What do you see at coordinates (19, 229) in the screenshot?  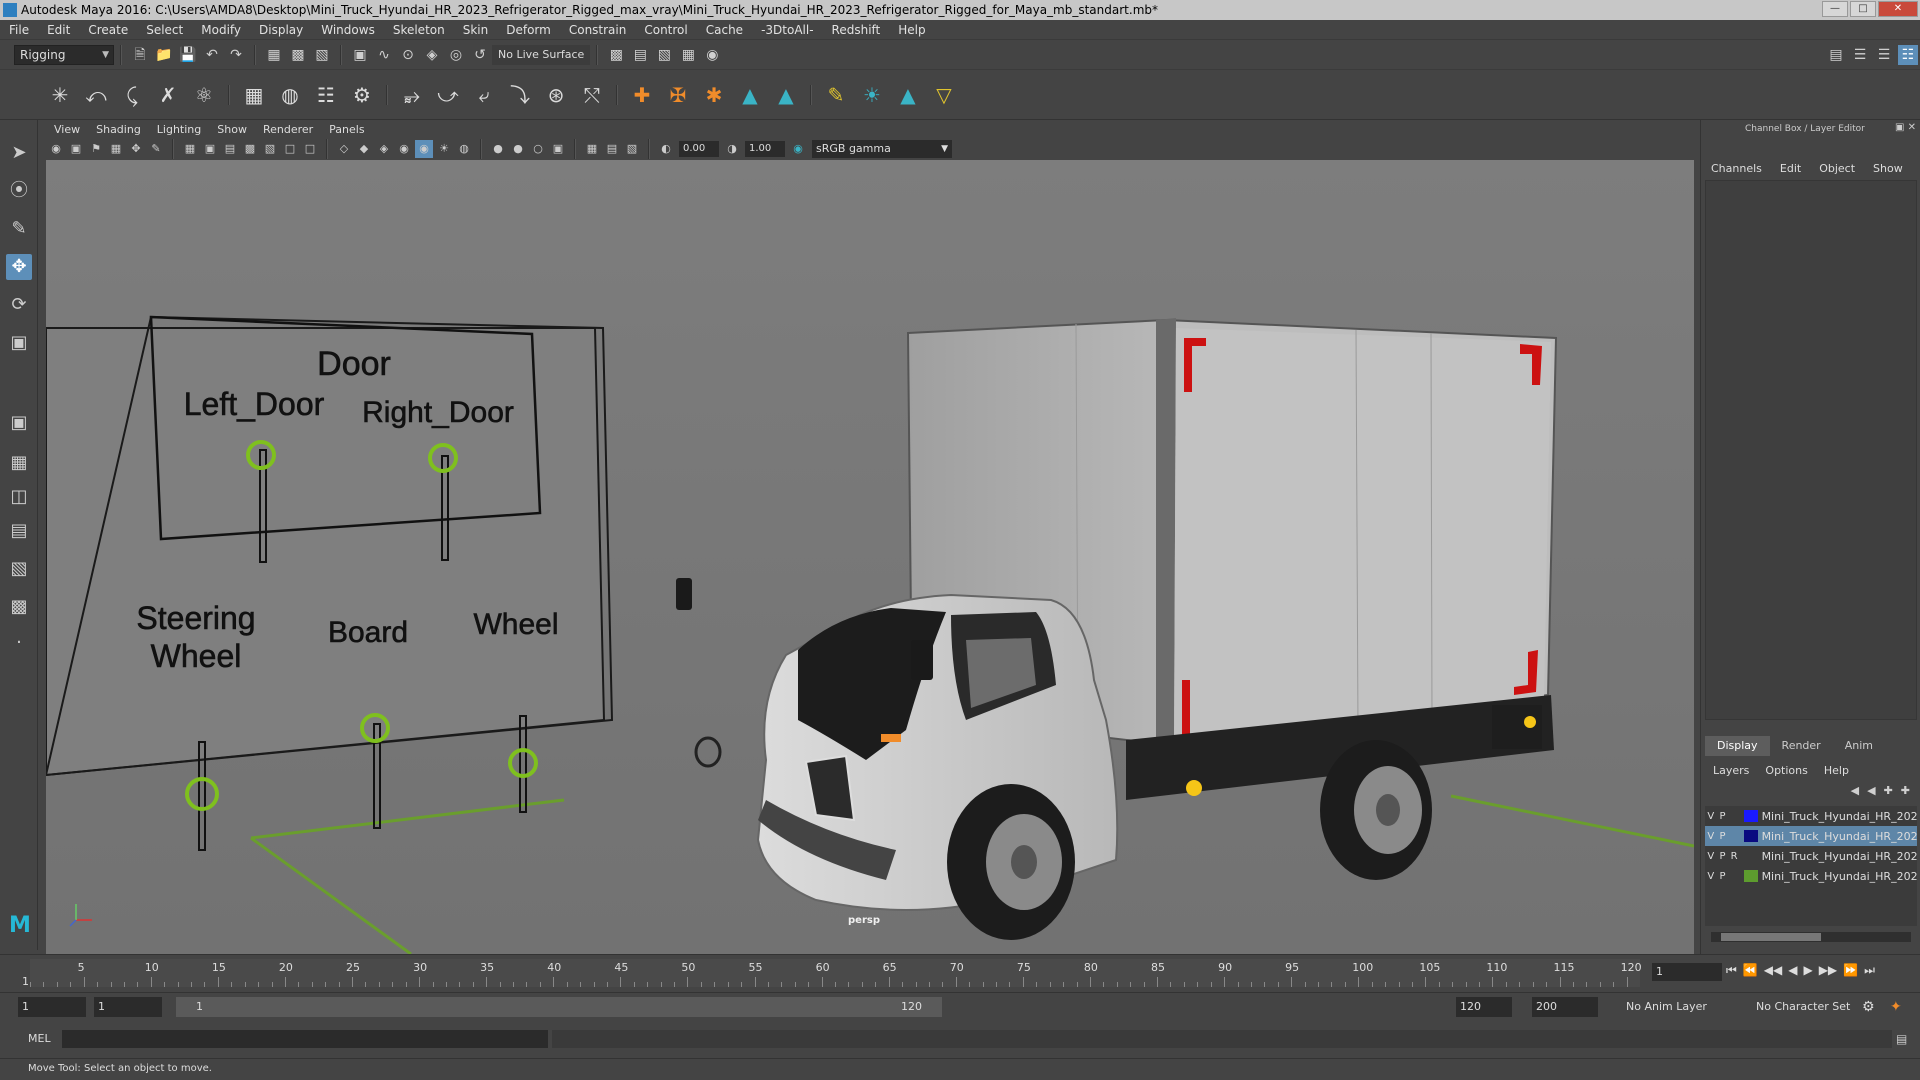 I see `paint-select-icon: ✎` at bounding box center [19, 229].